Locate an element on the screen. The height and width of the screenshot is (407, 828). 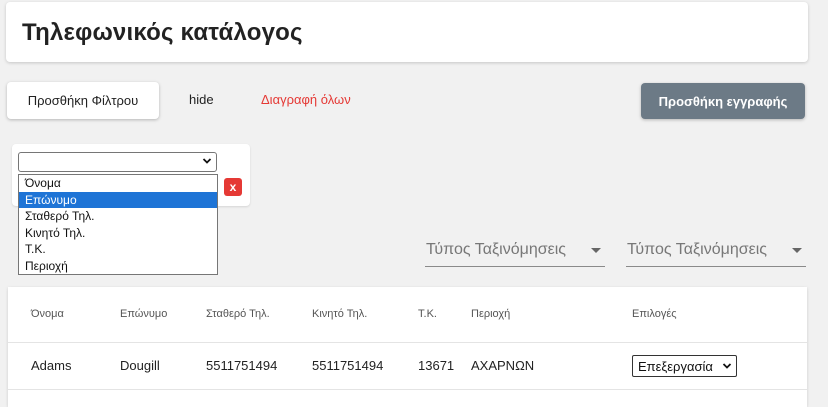
header-first-name: Όνομα is located at coordinates (47, 314).